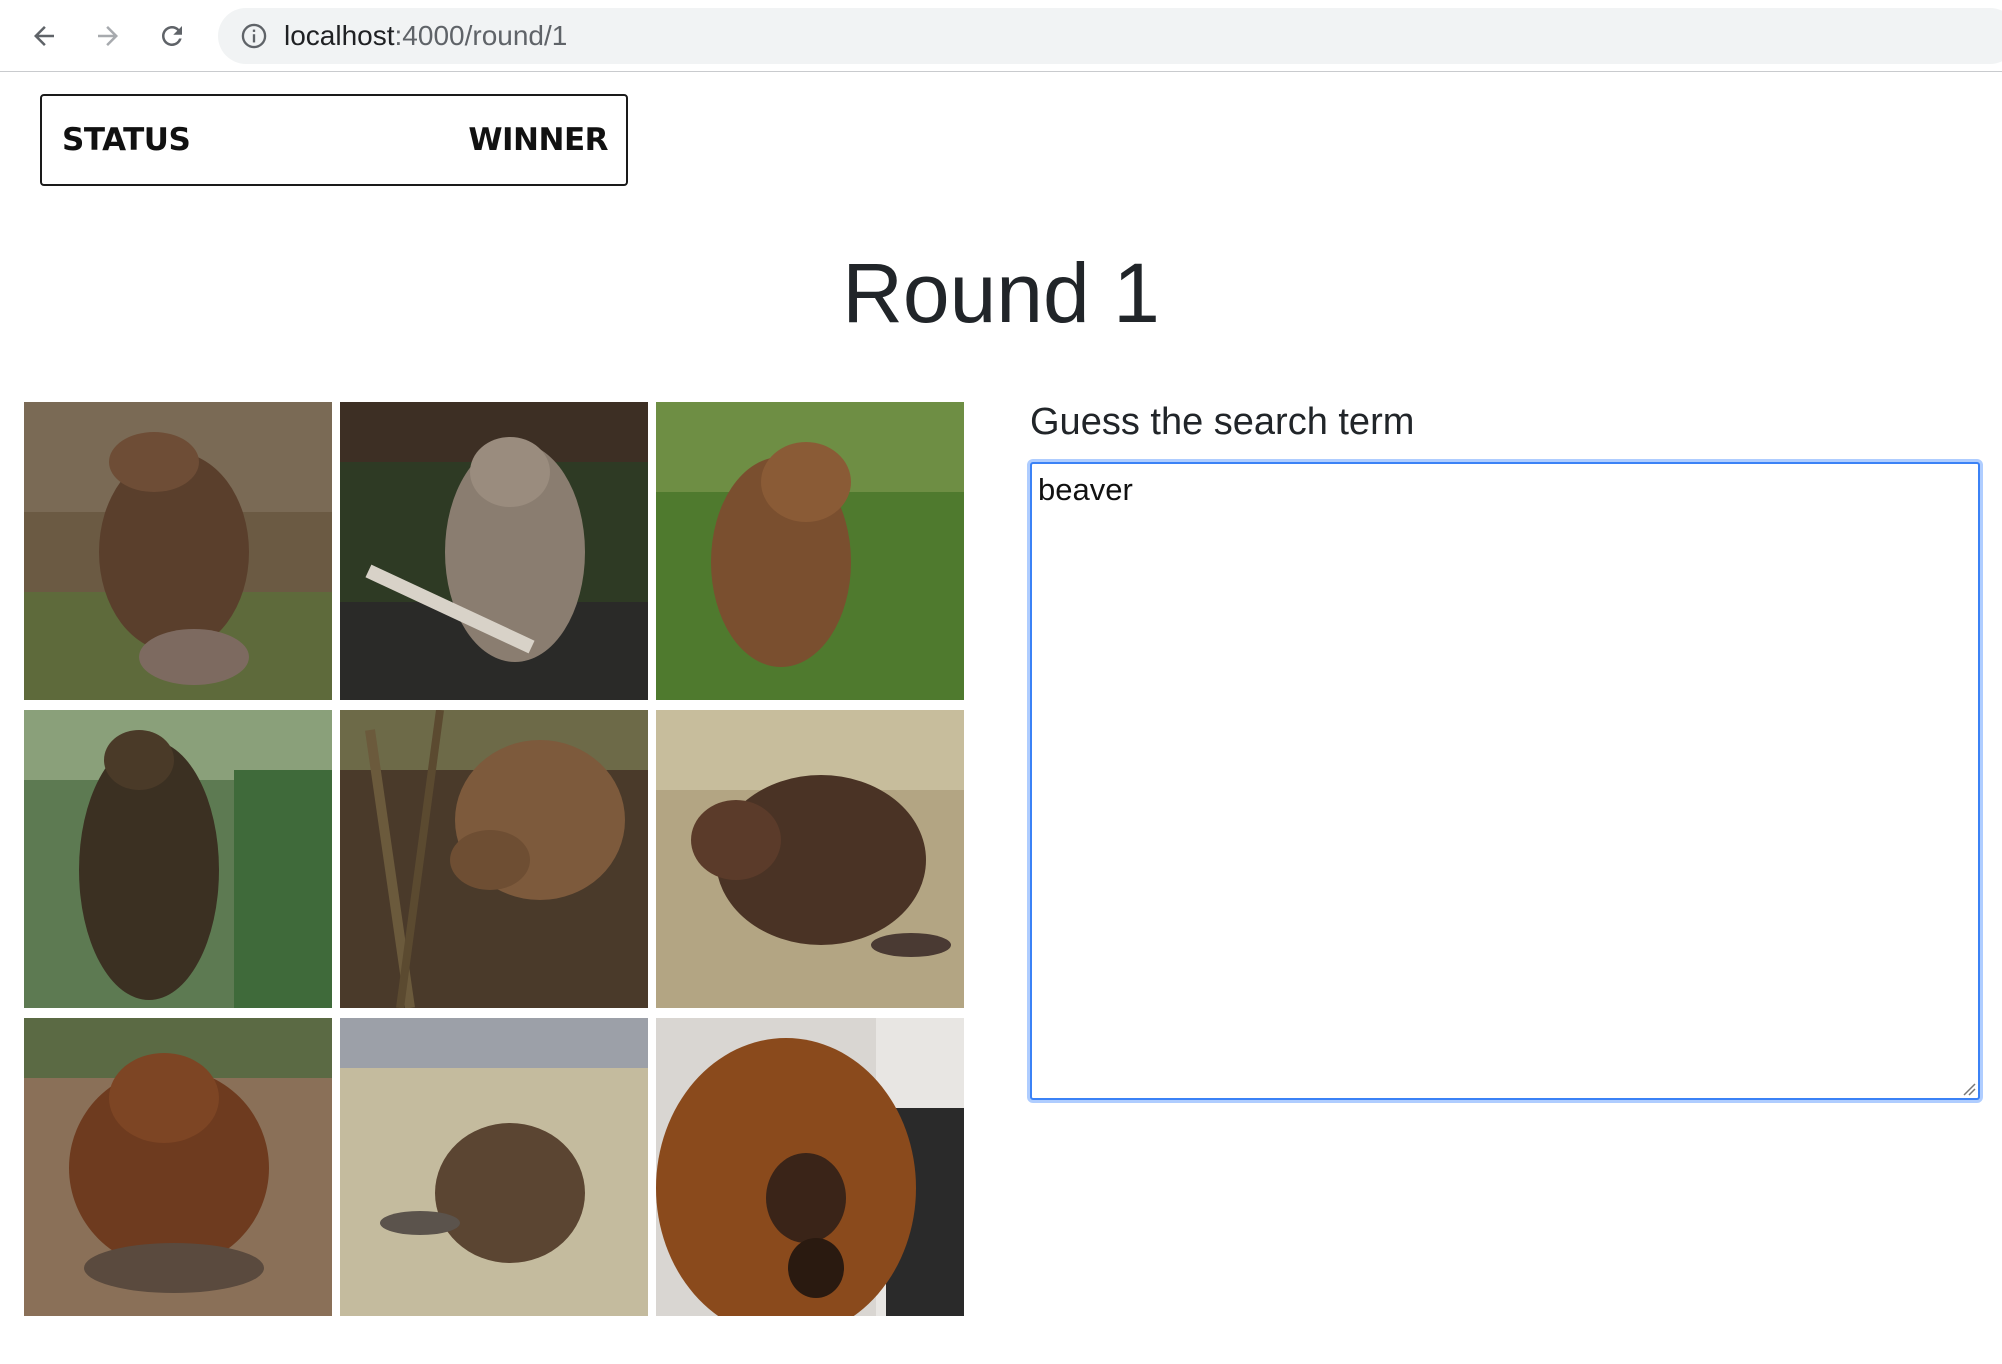 The width and height of the screenshot is (2002, 1364). What do you see at coordinates (1001, 293) in the screenshot?
I see `page-title: Round 1` at bounding box center [1001, 293].